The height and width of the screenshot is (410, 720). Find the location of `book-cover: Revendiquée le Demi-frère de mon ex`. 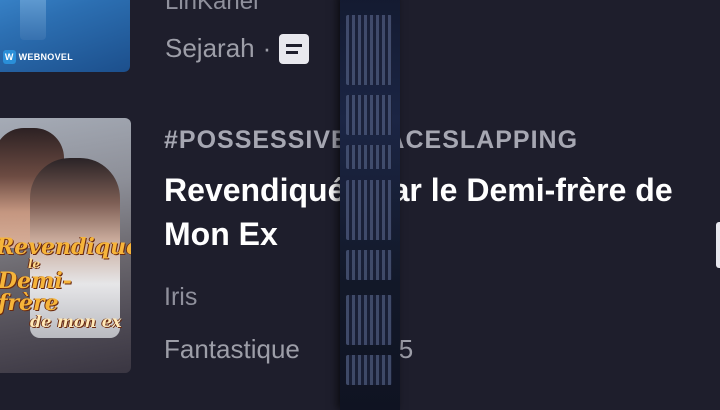

book-cover: Revendiquée le Demi-frère de mon ex is located at coordinates (65, 245).